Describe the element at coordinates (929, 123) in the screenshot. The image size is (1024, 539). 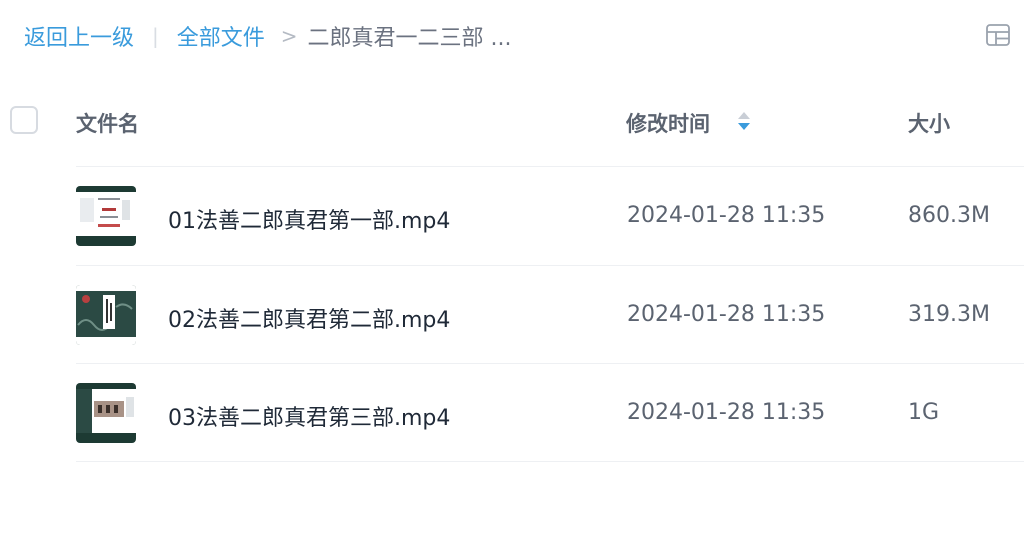
I see `column-header-size: 大小` at that location.